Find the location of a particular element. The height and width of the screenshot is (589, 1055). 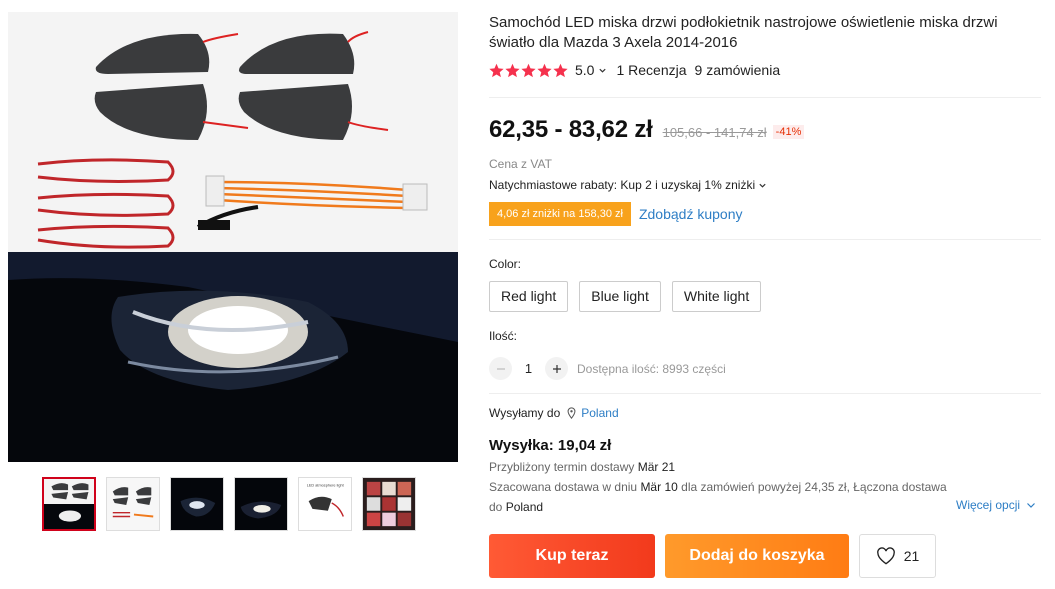

action-buttons: Kup teraz Dodaj do koszyka 21 is located at coordinates (712, 556).